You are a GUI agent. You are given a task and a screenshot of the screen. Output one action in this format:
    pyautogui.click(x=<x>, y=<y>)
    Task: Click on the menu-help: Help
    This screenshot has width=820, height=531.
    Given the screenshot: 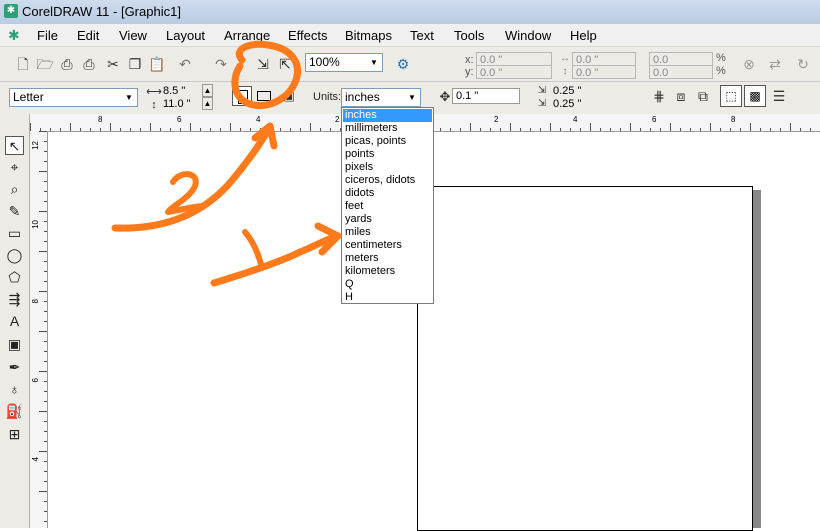 What is the action you would take?
    pyautogui.click(x=583, y=35)
    